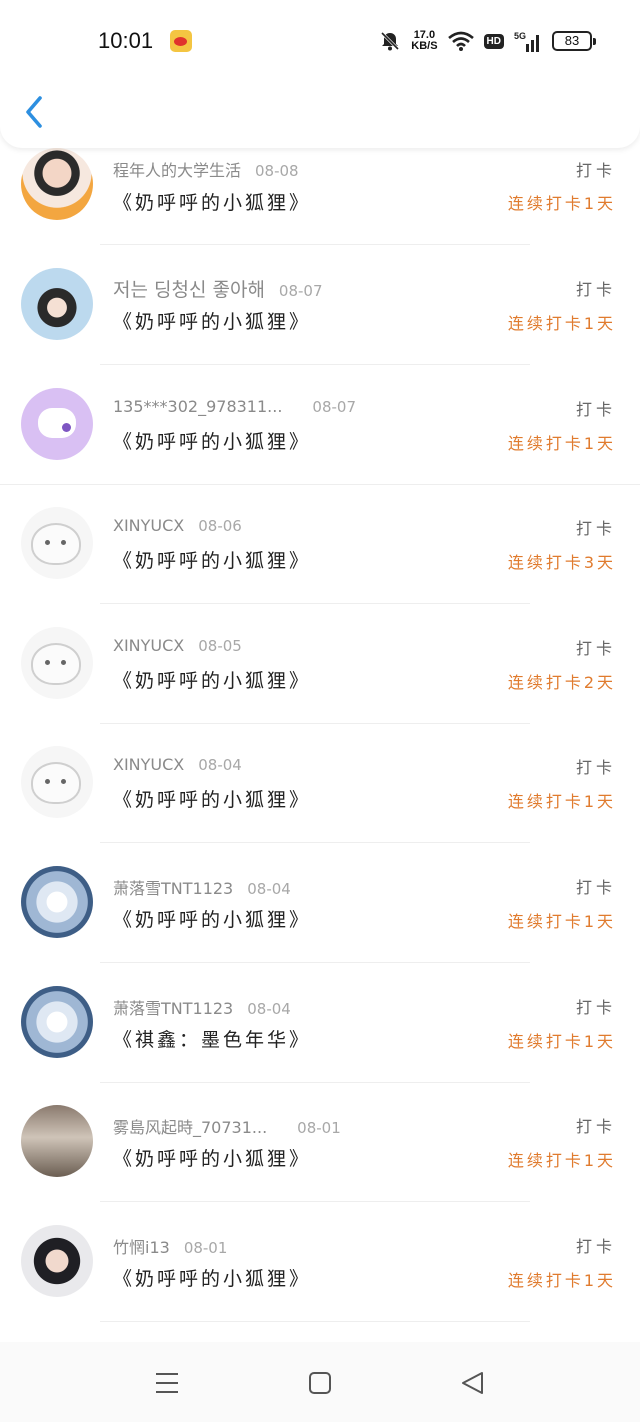 The height and width of the screenshot is (1422, 640). Describe the element at coordinates (66, 427) in the screenshot. I see `chat-dot` at that location.